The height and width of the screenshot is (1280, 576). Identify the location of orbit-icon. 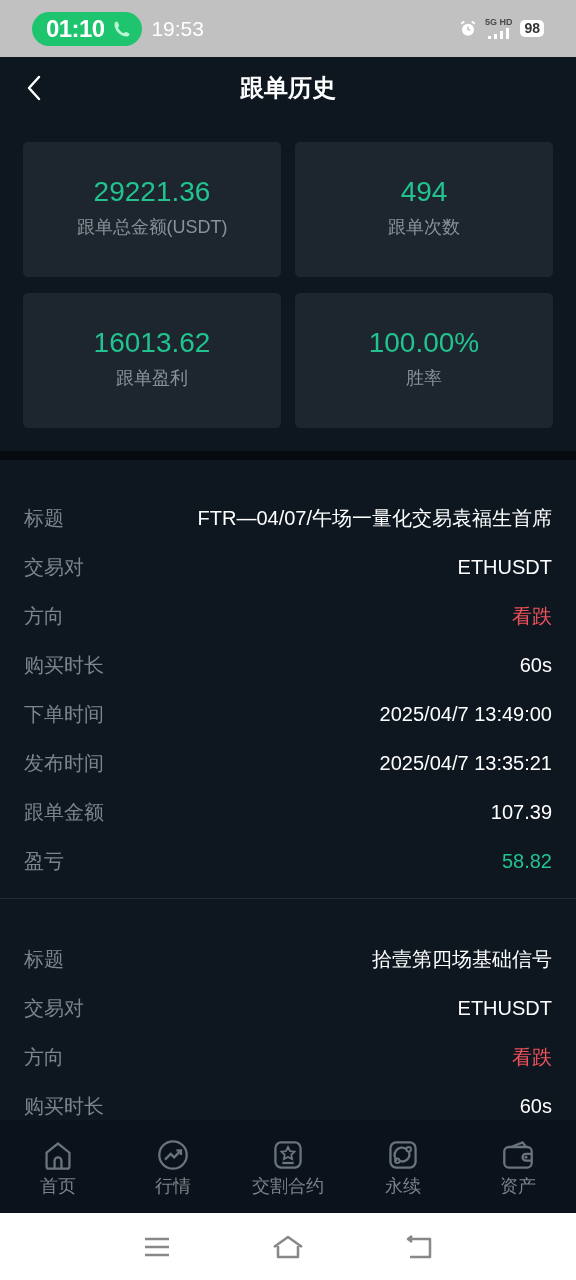
(403, 1154).